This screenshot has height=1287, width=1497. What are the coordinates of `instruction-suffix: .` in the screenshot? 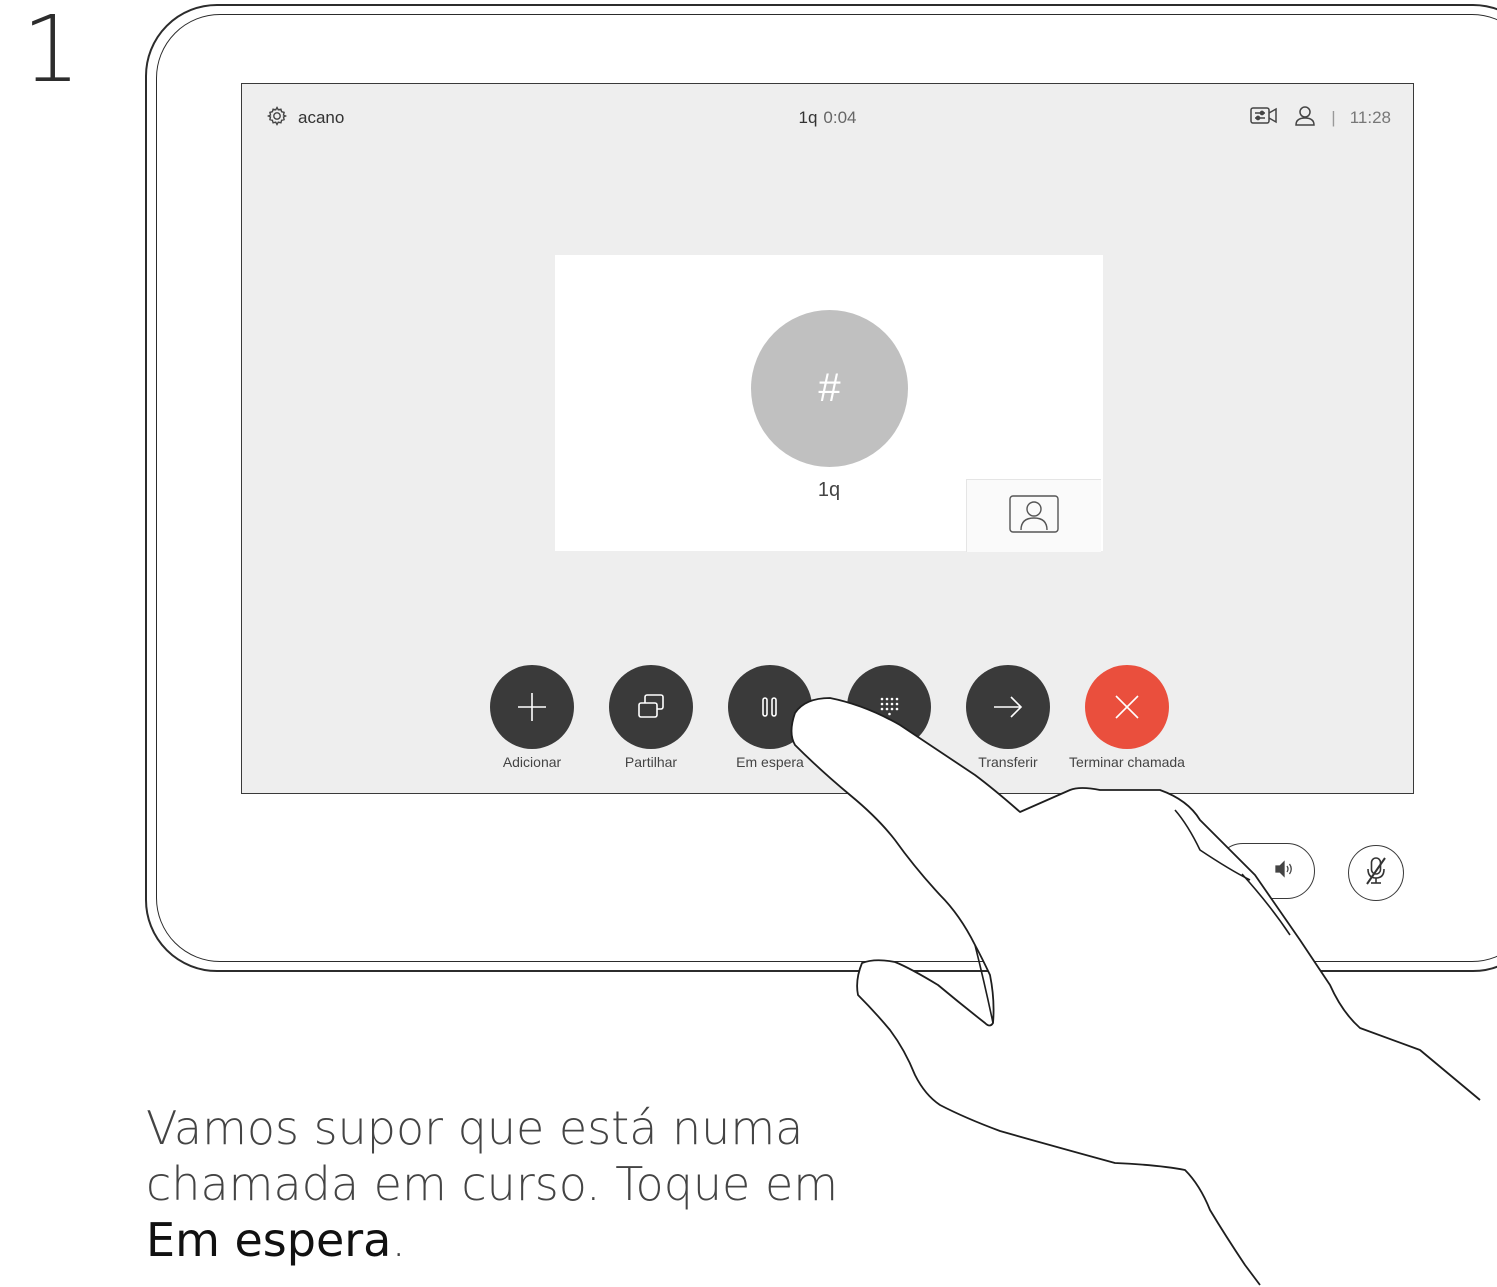 It's located at (398, 1240).